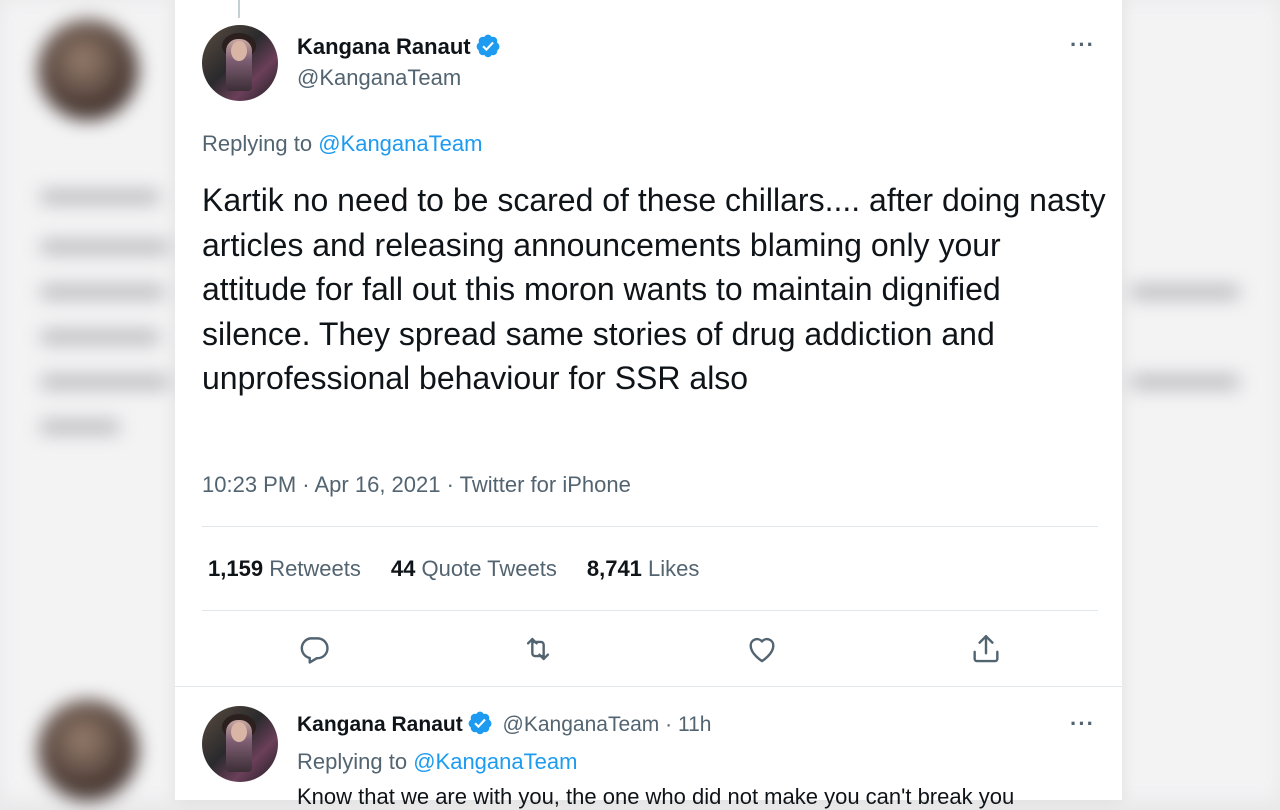 Image resolution: width=1280 pixels, height=810 pixels. I want to click on thread-connector, so click(239, 9).